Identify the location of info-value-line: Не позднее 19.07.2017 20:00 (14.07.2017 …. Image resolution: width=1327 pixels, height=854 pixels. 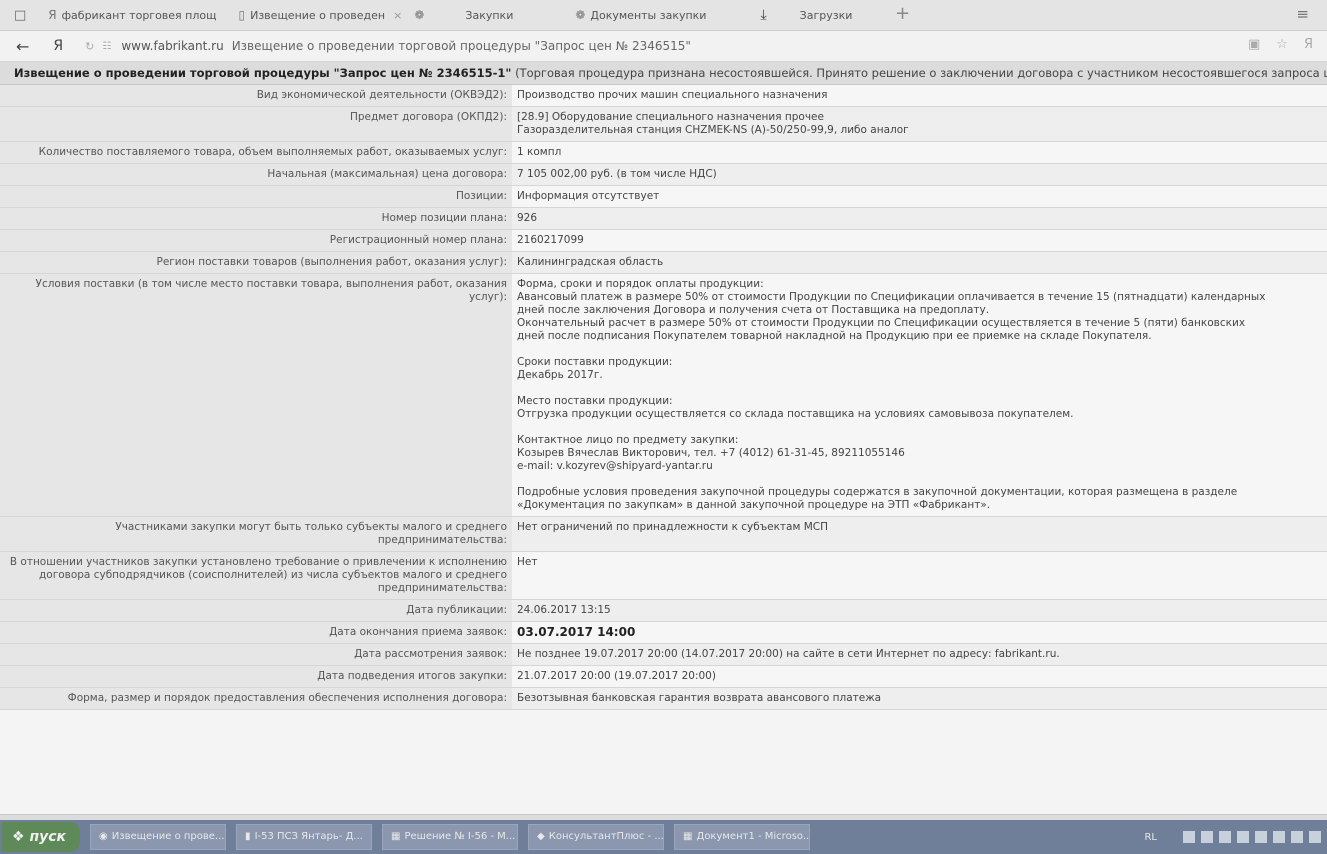
(788, 654).